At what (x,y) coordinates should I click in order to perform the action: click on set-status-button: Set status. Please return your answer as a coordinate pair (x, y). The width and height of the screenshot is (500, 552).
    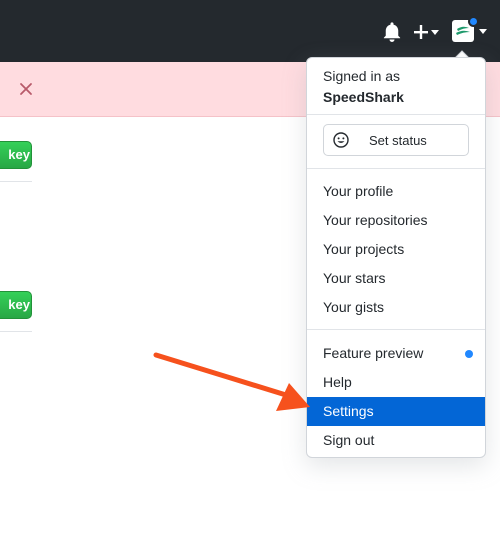
    Looking at the image, I should click on (396, 140).